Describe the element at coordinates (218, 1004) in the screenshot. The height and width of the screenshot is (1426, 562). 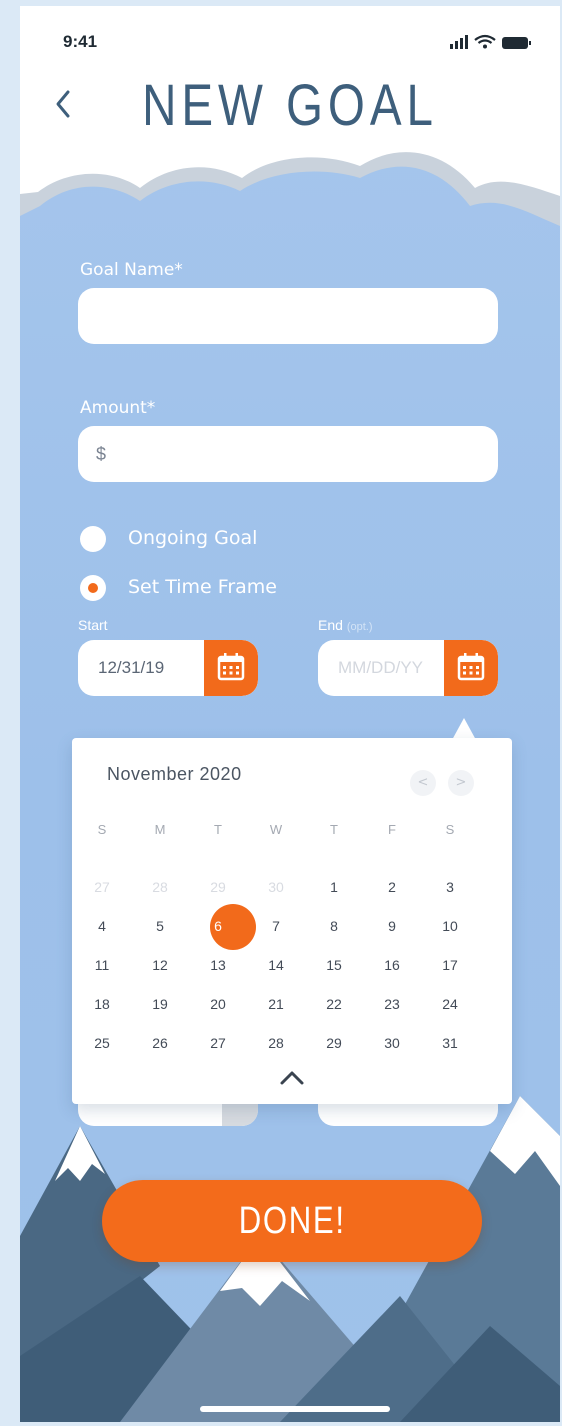
I see `calendar-day: 20` at that location.